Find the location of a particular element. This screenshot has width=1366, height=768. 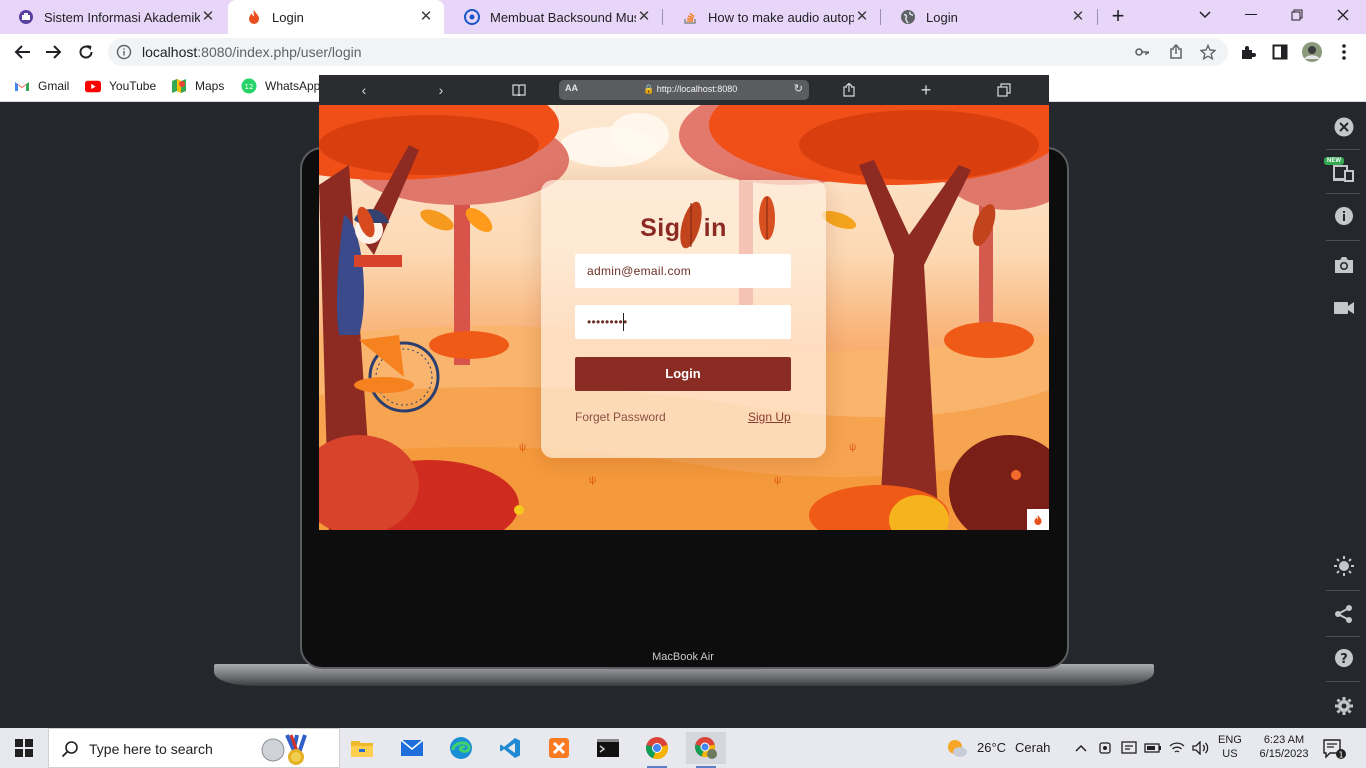

tab-search-button is located at coordinates (1205, 15).